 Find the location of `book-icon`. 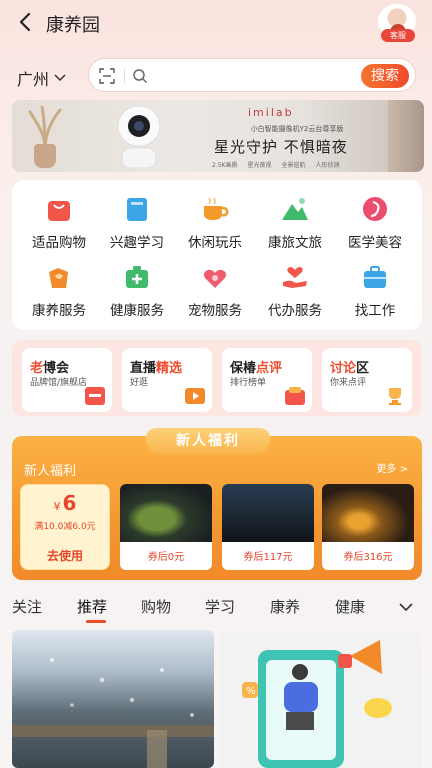

book-icon is located at coordinates (137, 209).